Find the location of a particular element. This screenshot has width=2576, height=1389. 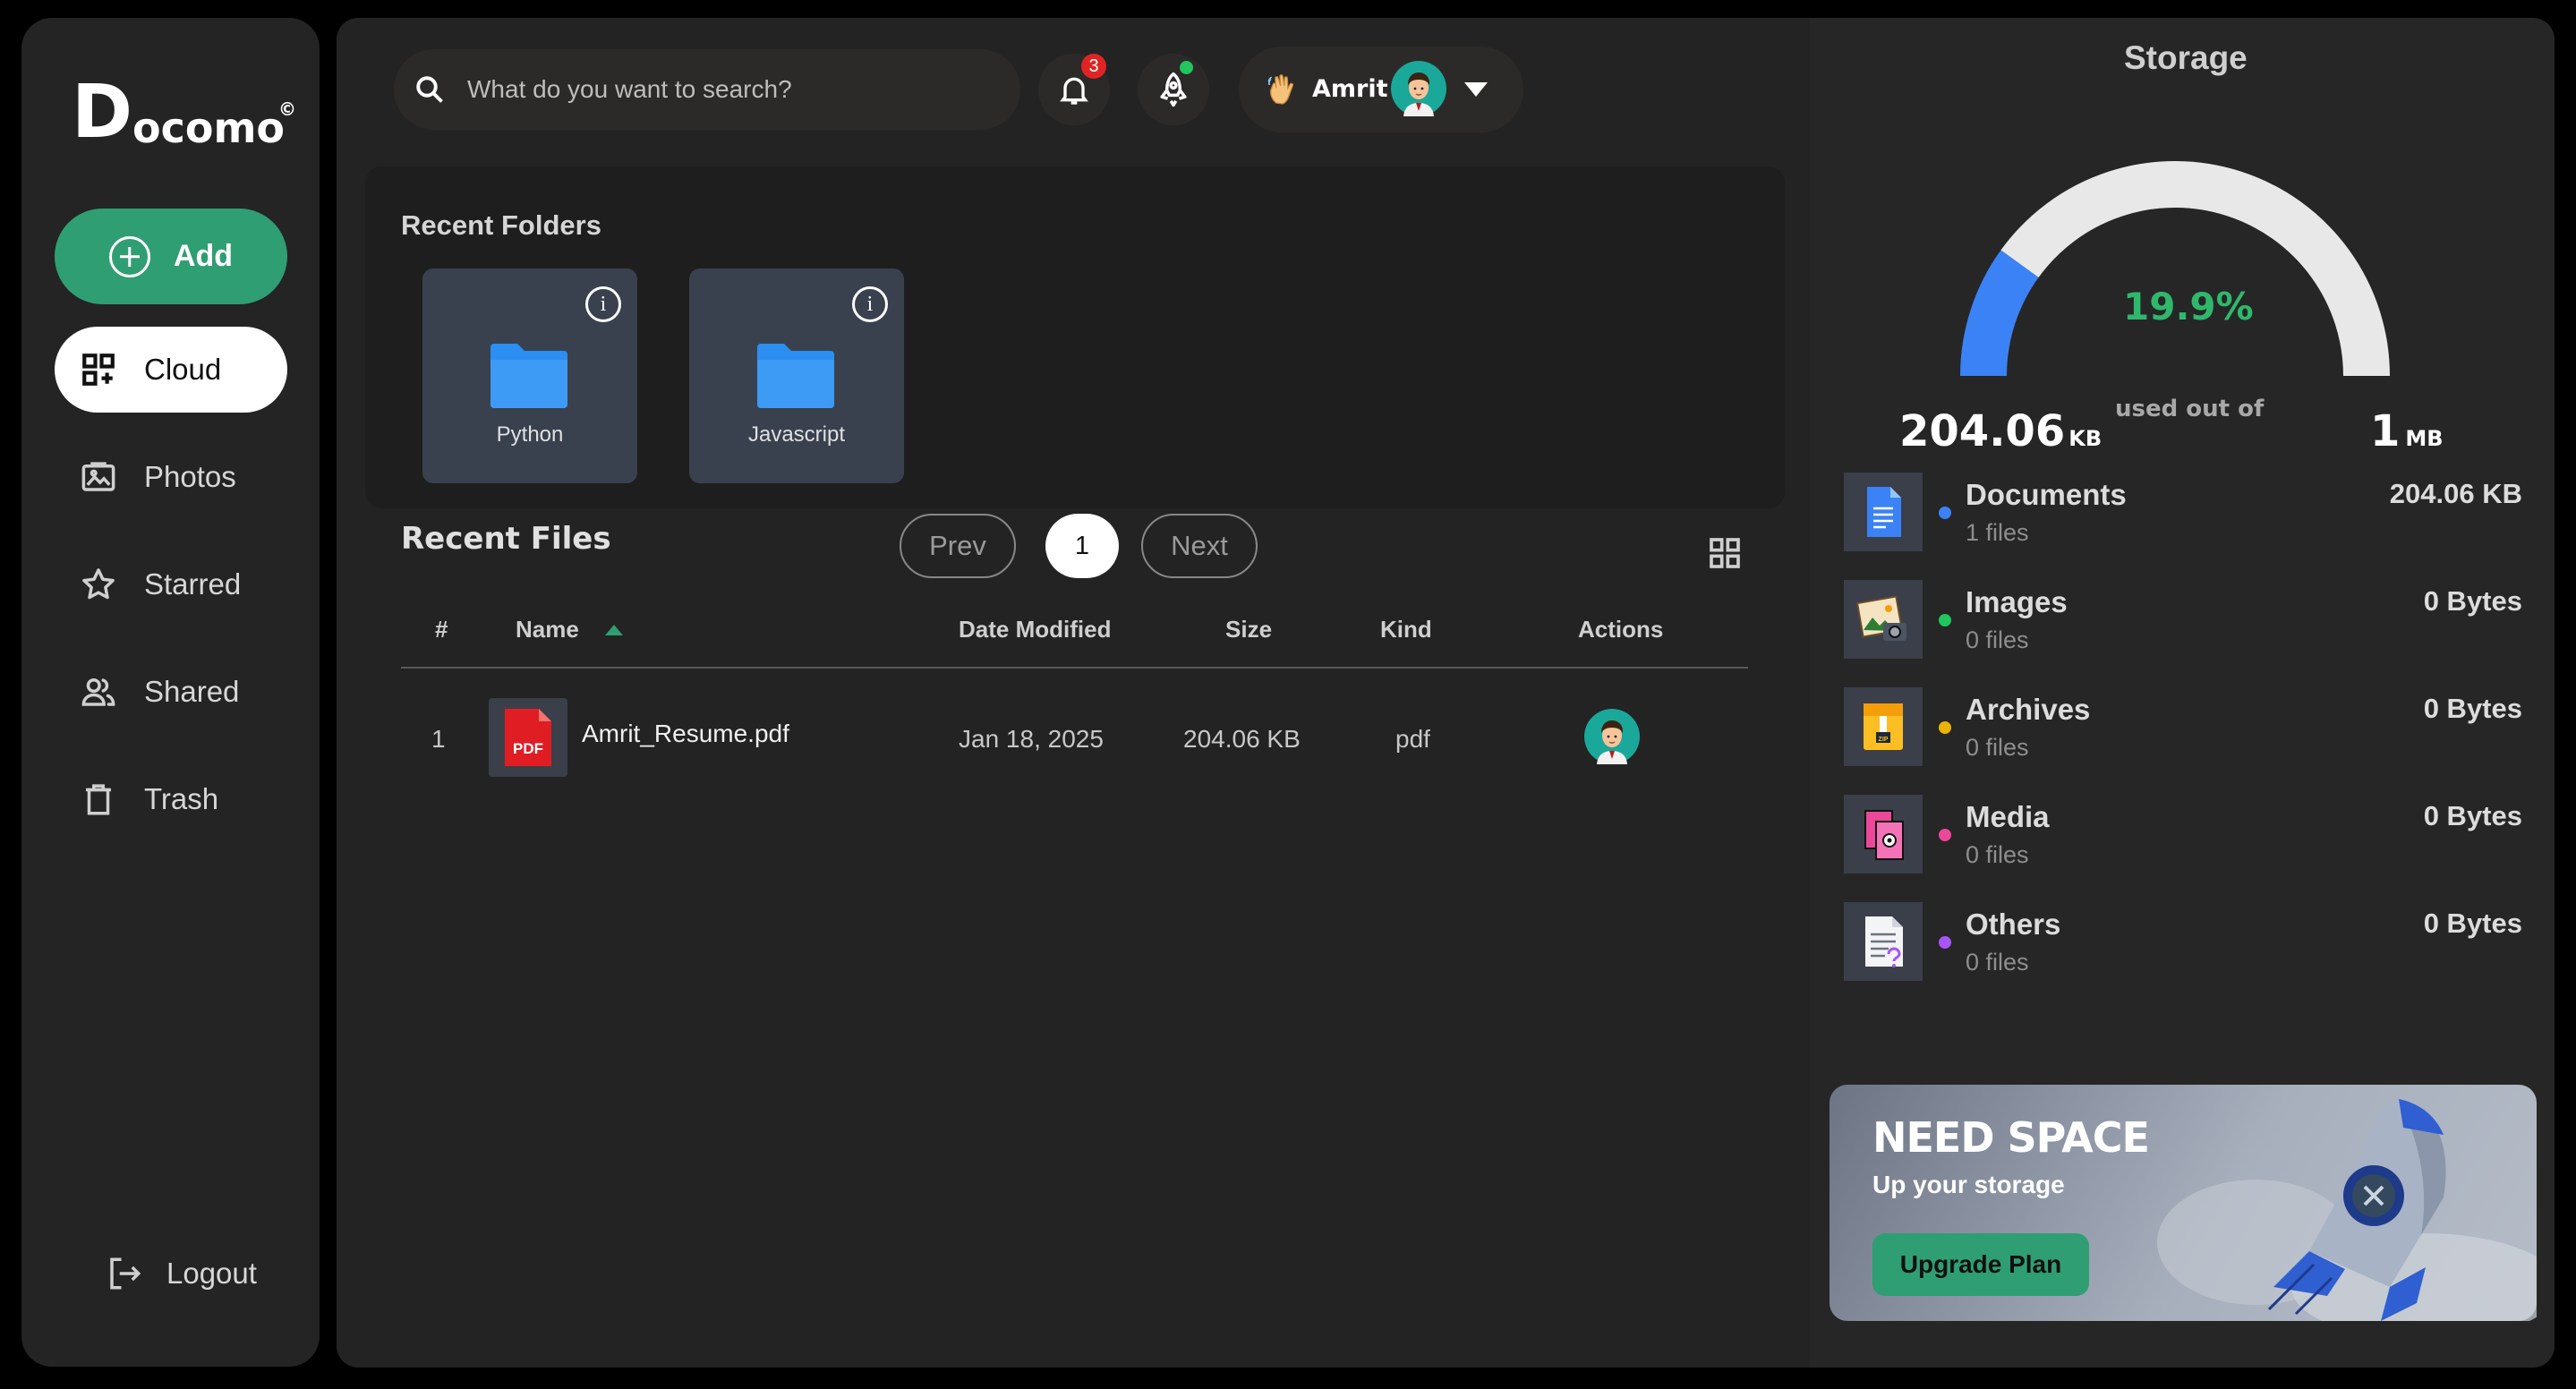

upgrade-title: NEED SPACE is located at coordinates (2011, 1137).